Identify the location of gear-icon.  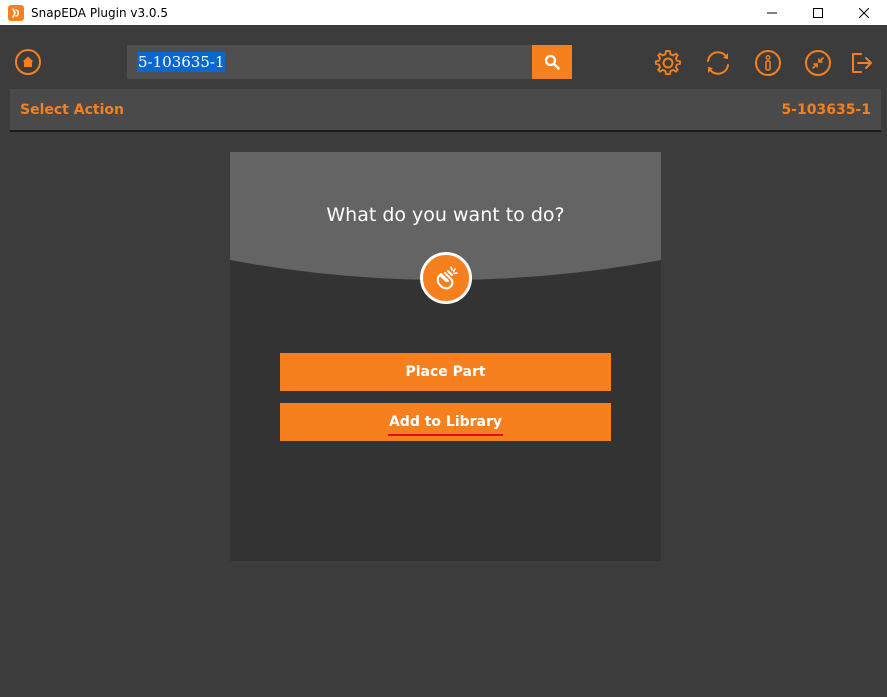
(667, 63).